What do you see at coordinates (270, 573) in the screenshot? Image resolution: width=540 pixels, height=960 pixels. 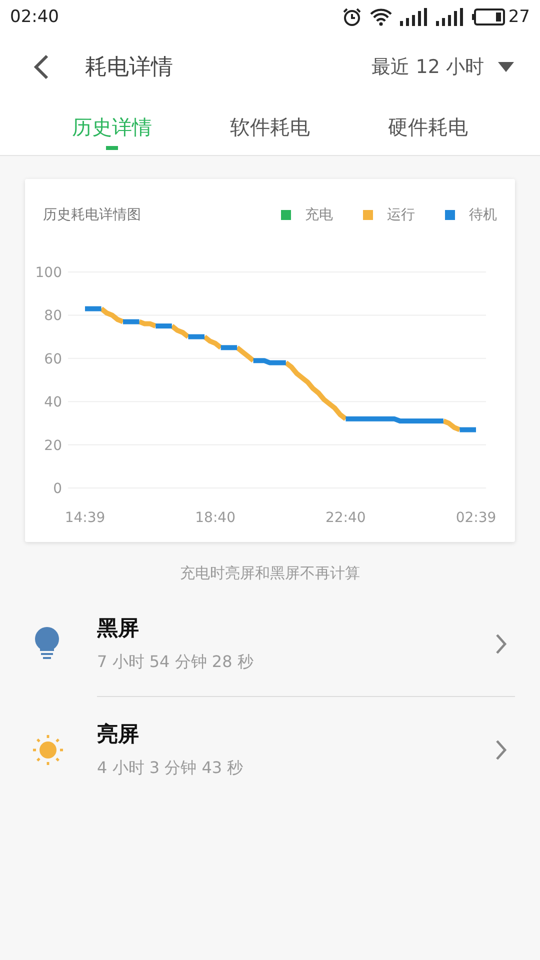 I see `note-text: 充电时亮屏和黑屏不再计算` at bounding box center [270, 573].